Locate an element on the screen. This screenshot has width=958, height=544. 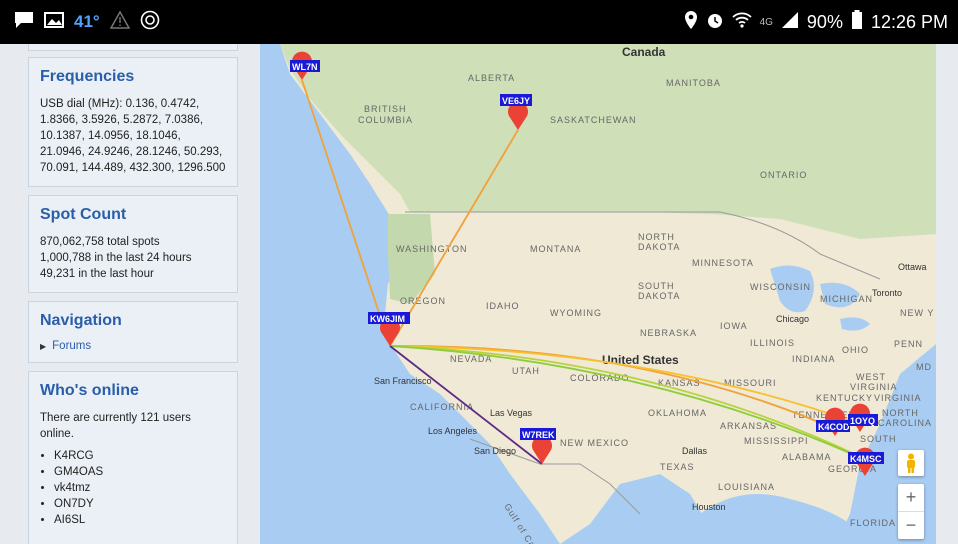
status-bar: 41° 4G 90% 12:26 PM is located at coordinates (479, 22).